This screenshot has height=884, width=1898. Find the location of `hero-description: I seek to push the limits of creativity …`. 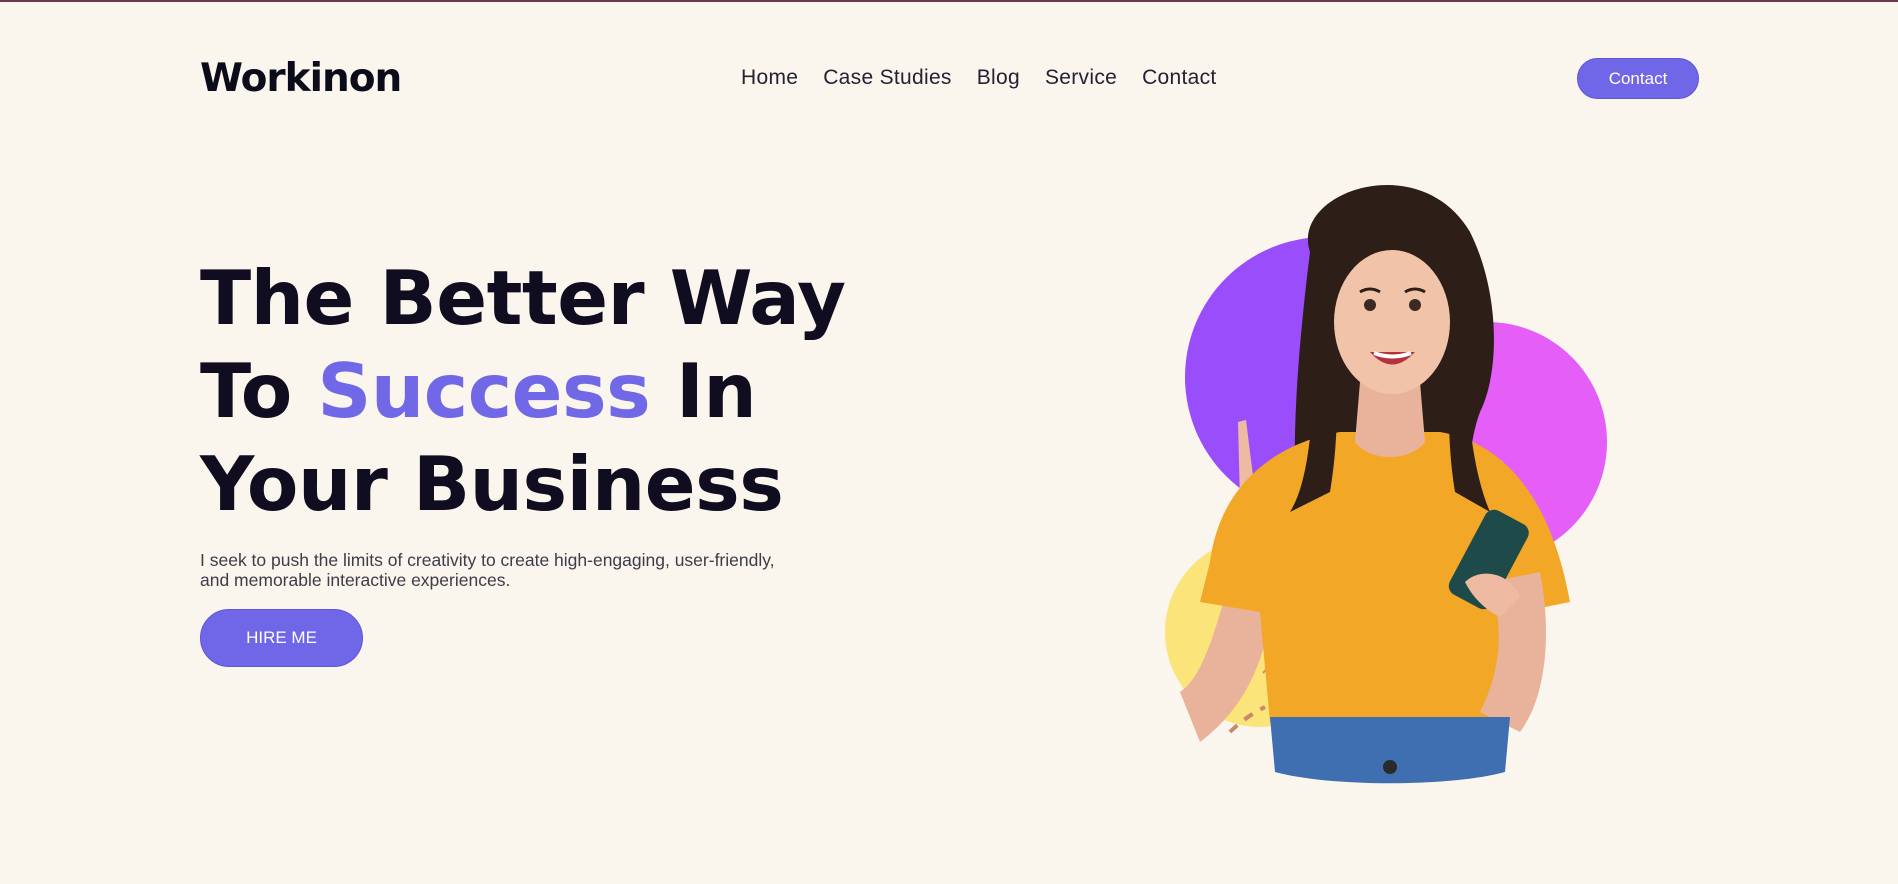

hero-description: I seek to push the limits of creativity … is located at coordinates (520, 570).